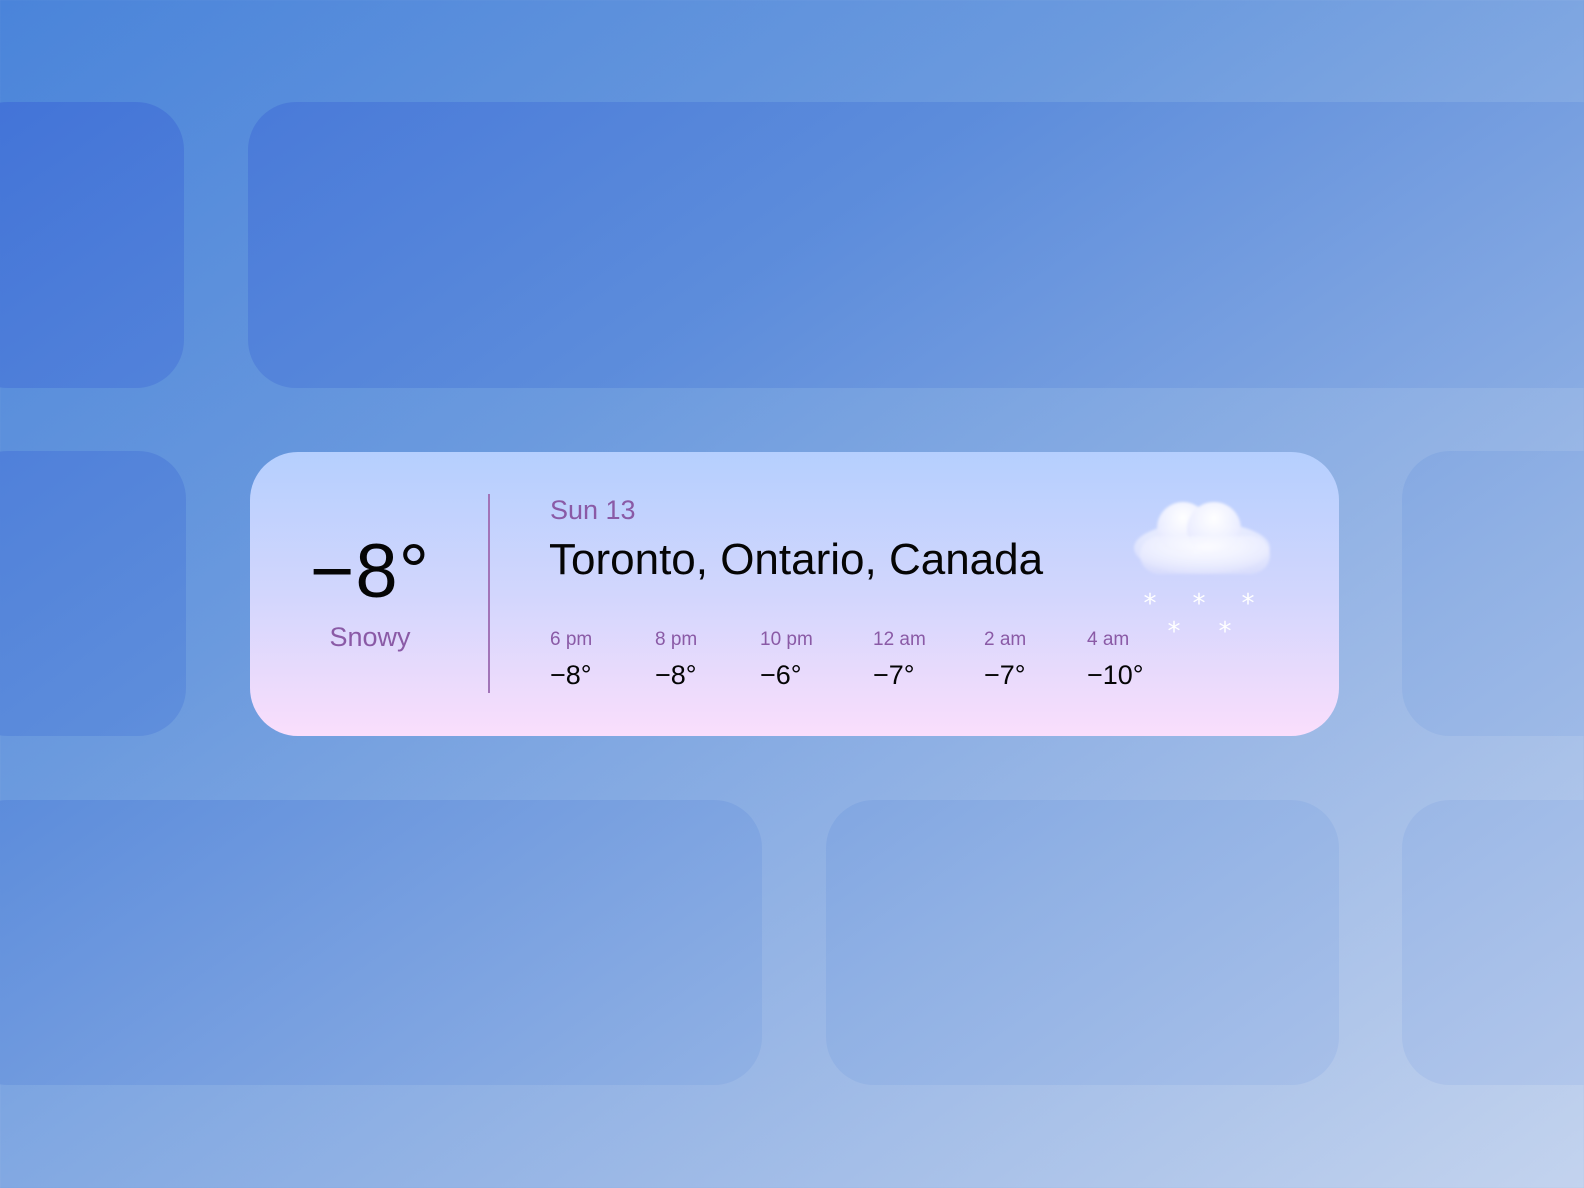 This screenshot has height=1188, width=1584. What do you see at coordinates (489, 593) in the screenshot?
I see `divider` at bounding box center [489, 593].